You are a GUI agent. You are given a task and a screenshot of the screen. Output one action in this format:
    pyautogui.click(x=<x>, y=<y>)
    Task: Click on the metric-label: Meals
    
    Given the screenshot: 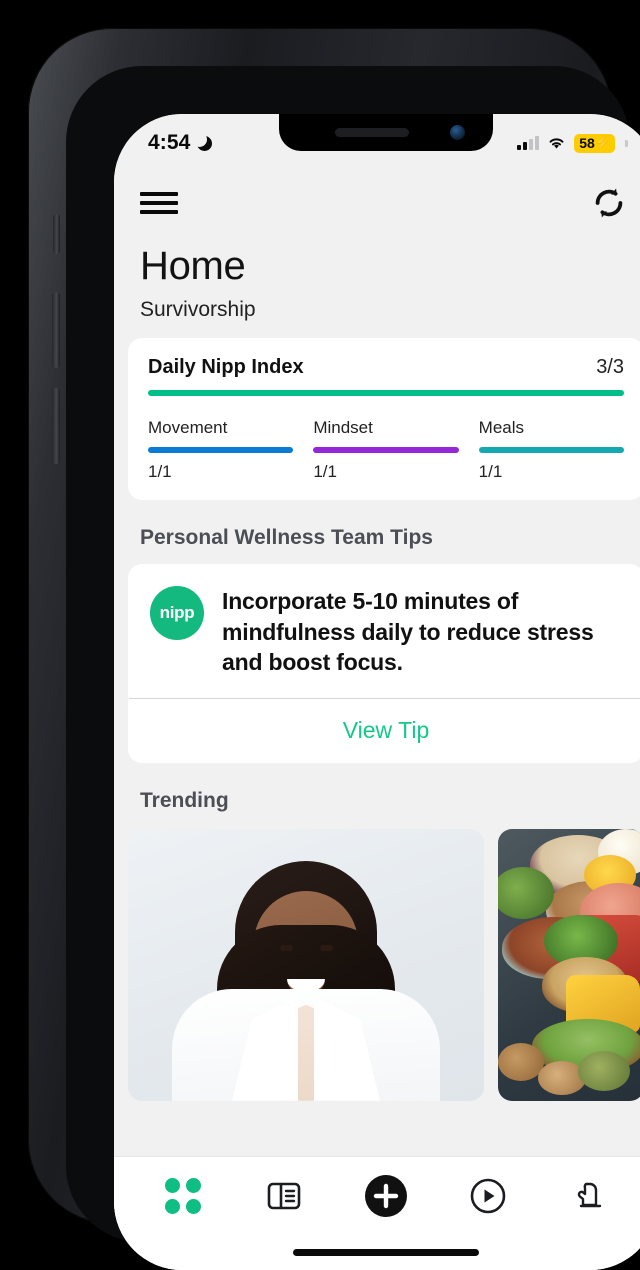 What is the action you would take?
    pyautogui.click(x=501, y=427)
    